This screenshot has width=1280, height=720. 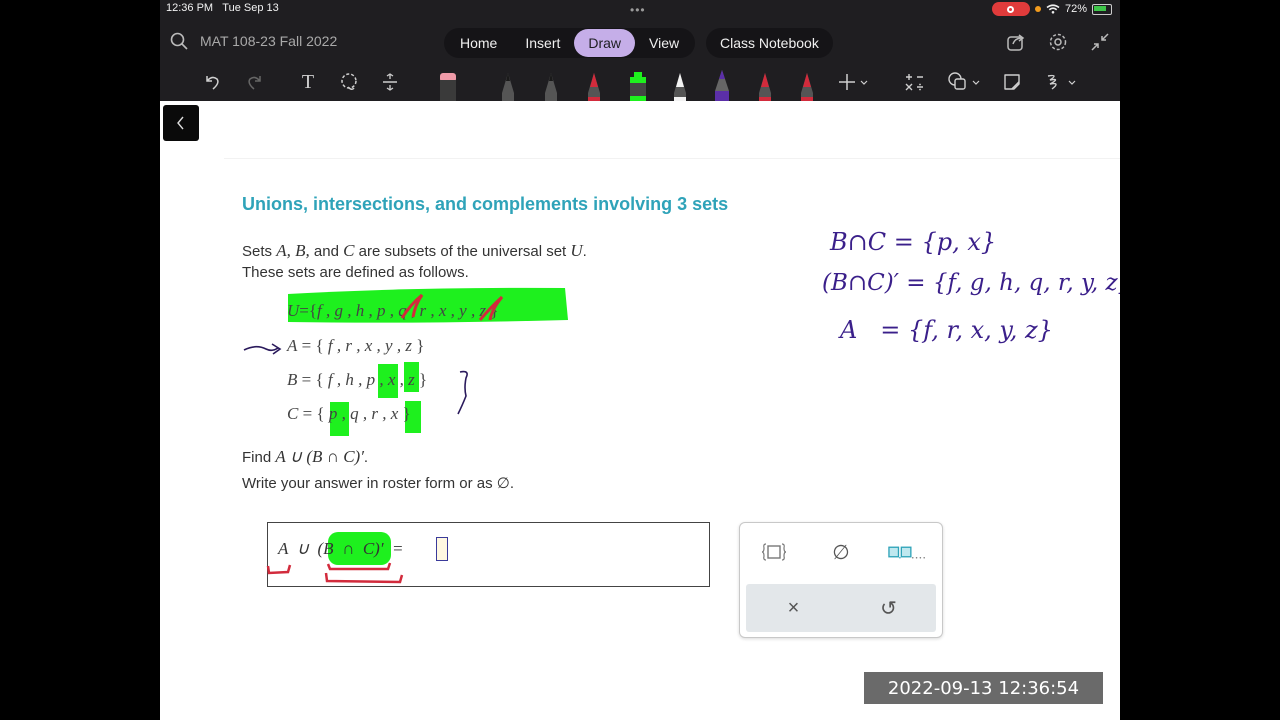 I want to click on note-set-a: A = {f, r, x, y, z}, so click(x=946, y=330).